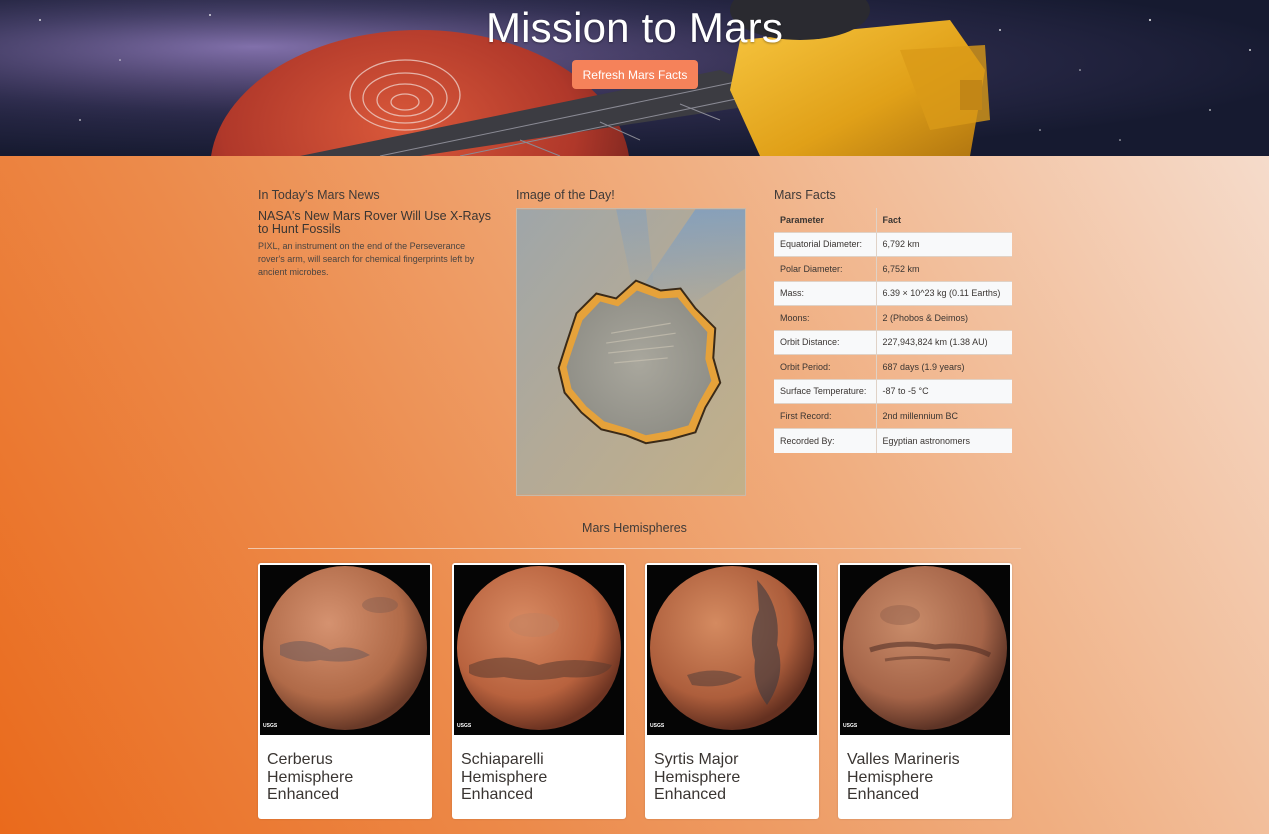  What do you see at coordinates (922, 777) in the screenshot?
I see `hemisphere-title: Valles Marineris Hemisphere Enhanced` at bounding box center [922, 777].